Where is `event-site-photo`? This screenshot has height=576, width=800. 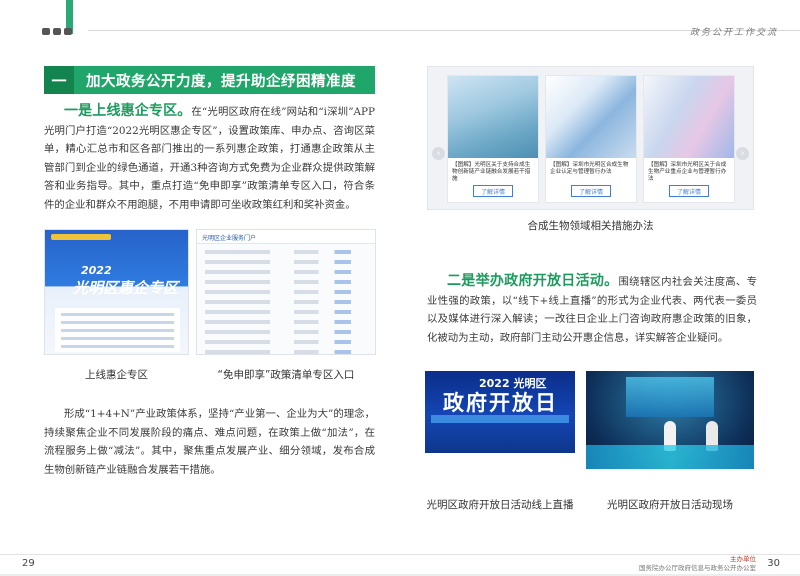 event-site-photo is located at coordinates (670, 420).